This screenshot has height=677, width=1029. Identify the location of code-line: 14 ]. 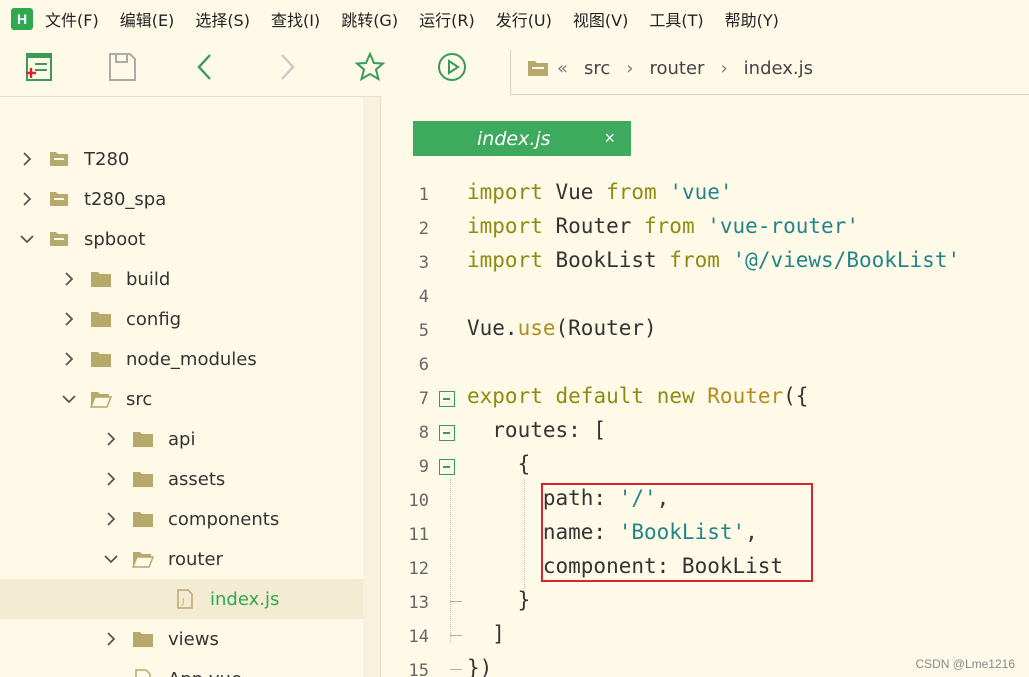
(705, 636).